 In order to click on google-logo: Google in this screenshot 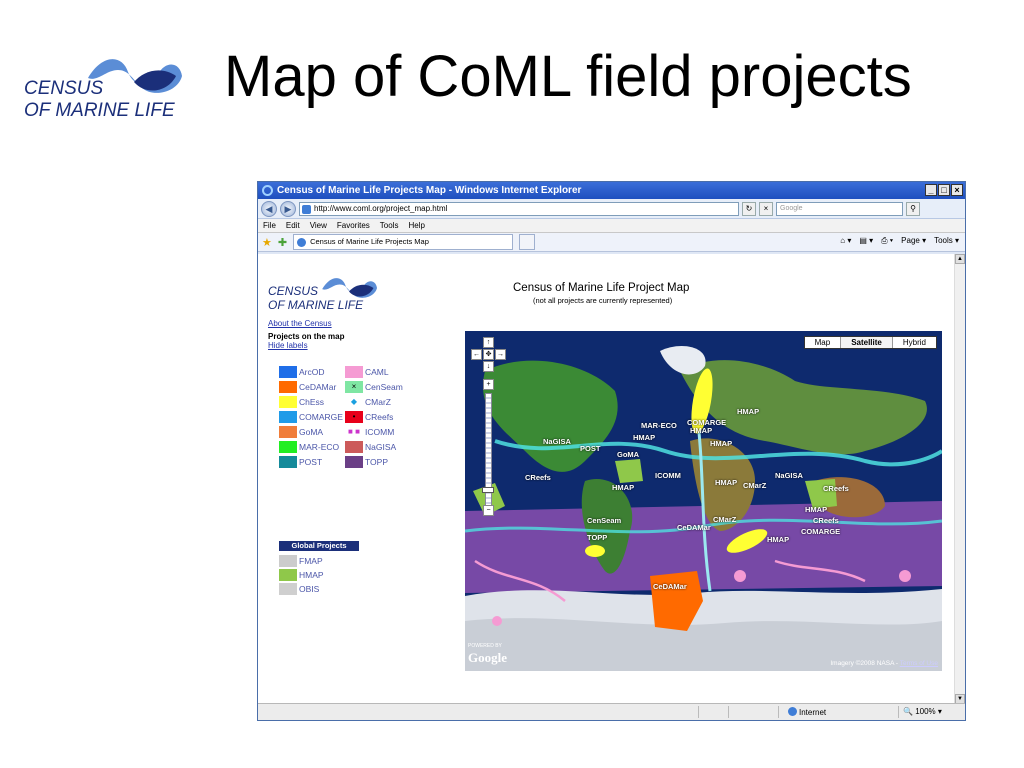, I will do `click(487, 658)`.